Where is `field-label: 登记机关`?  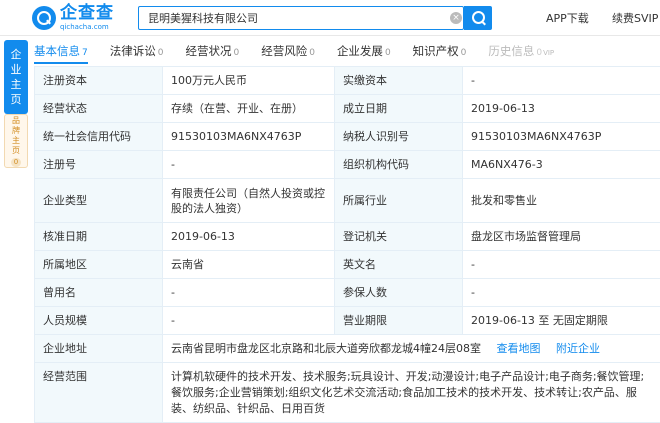 field-label: 登记机关 is located at coordinates (398, 236).